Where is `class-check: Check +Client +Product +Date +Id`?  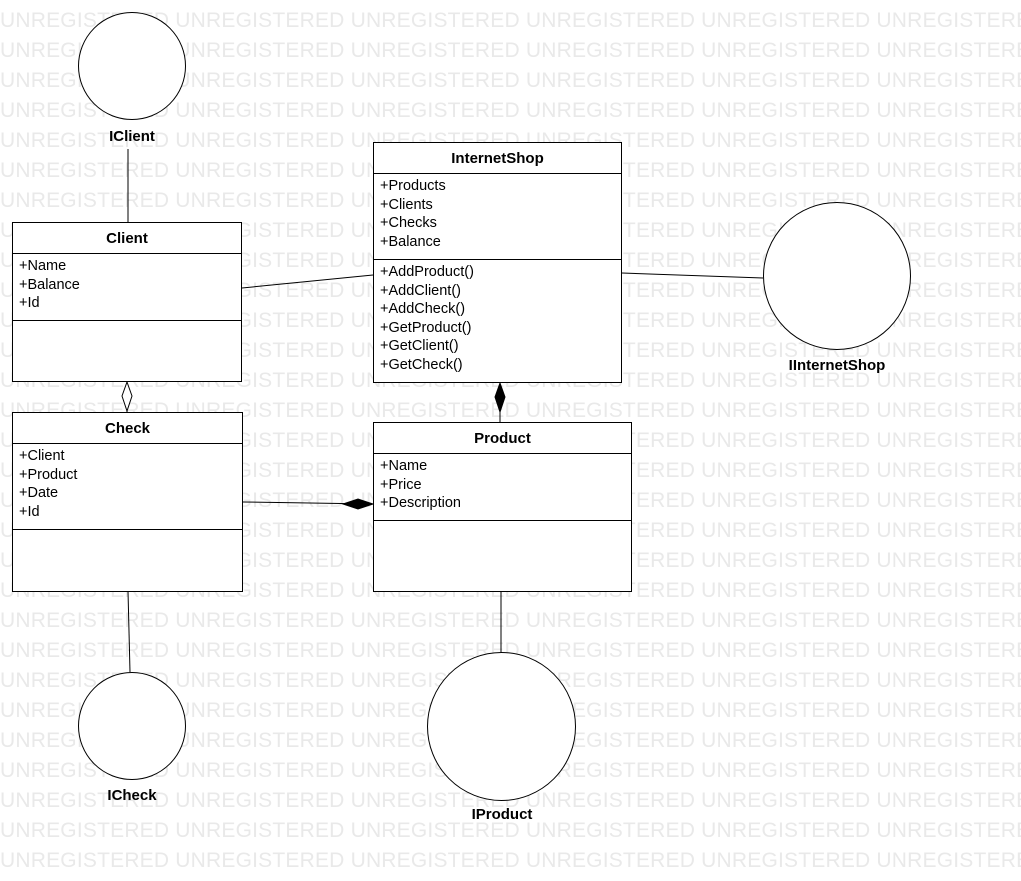
class-check: Check +Client +Product +Date +Id is located at coordinates (127, 502).